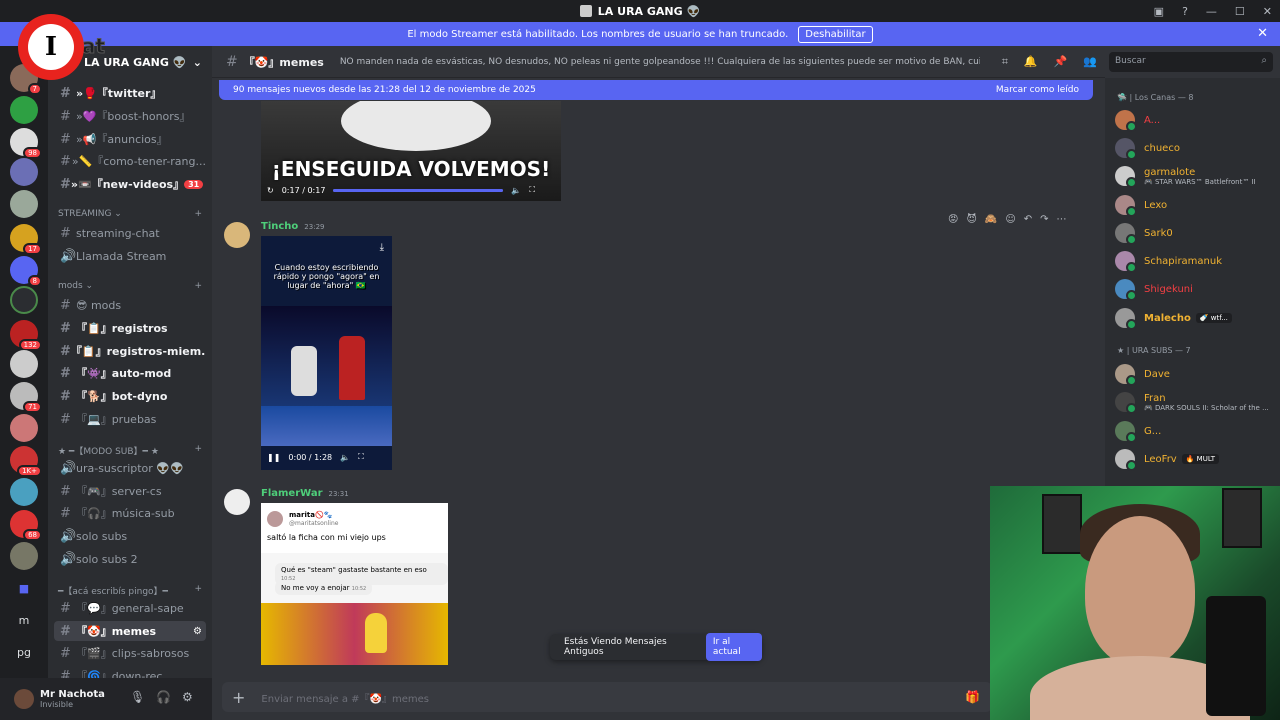  I want to click on user-info: Mr Nachota Invisible, so click(72, 699).